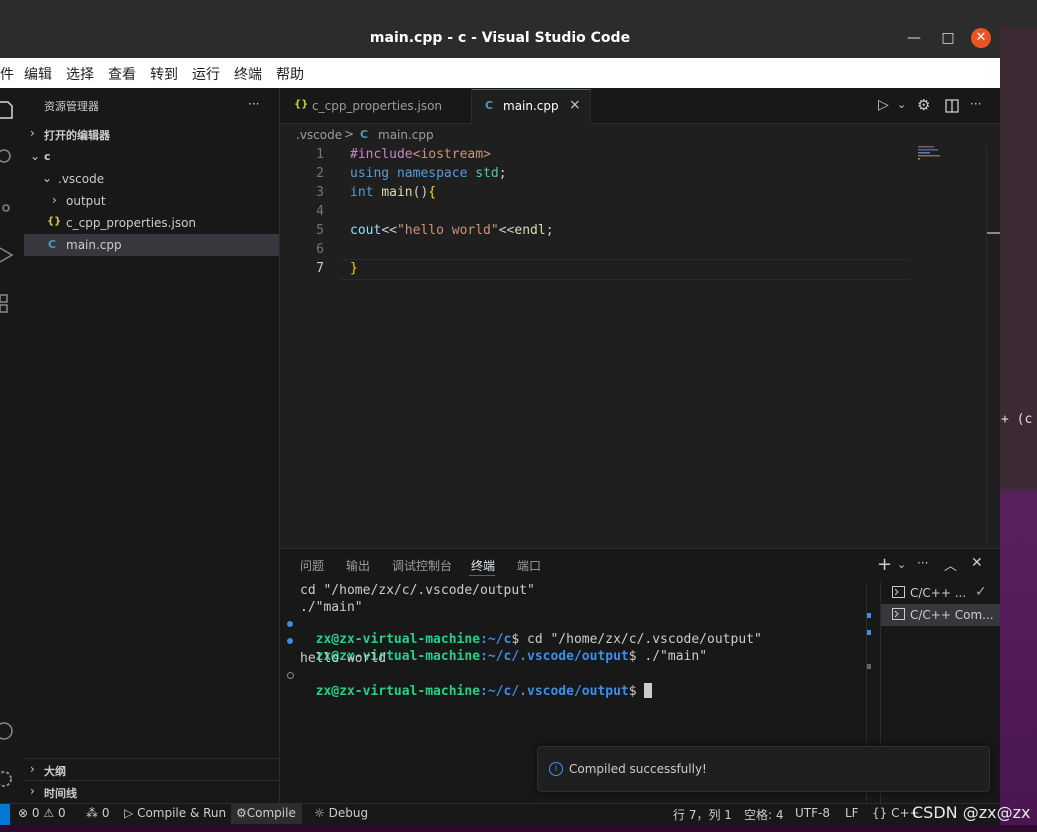 The width and height of the screenshot is (1037, 832). I want to click on tree-item-output: output, so click(86, 201).